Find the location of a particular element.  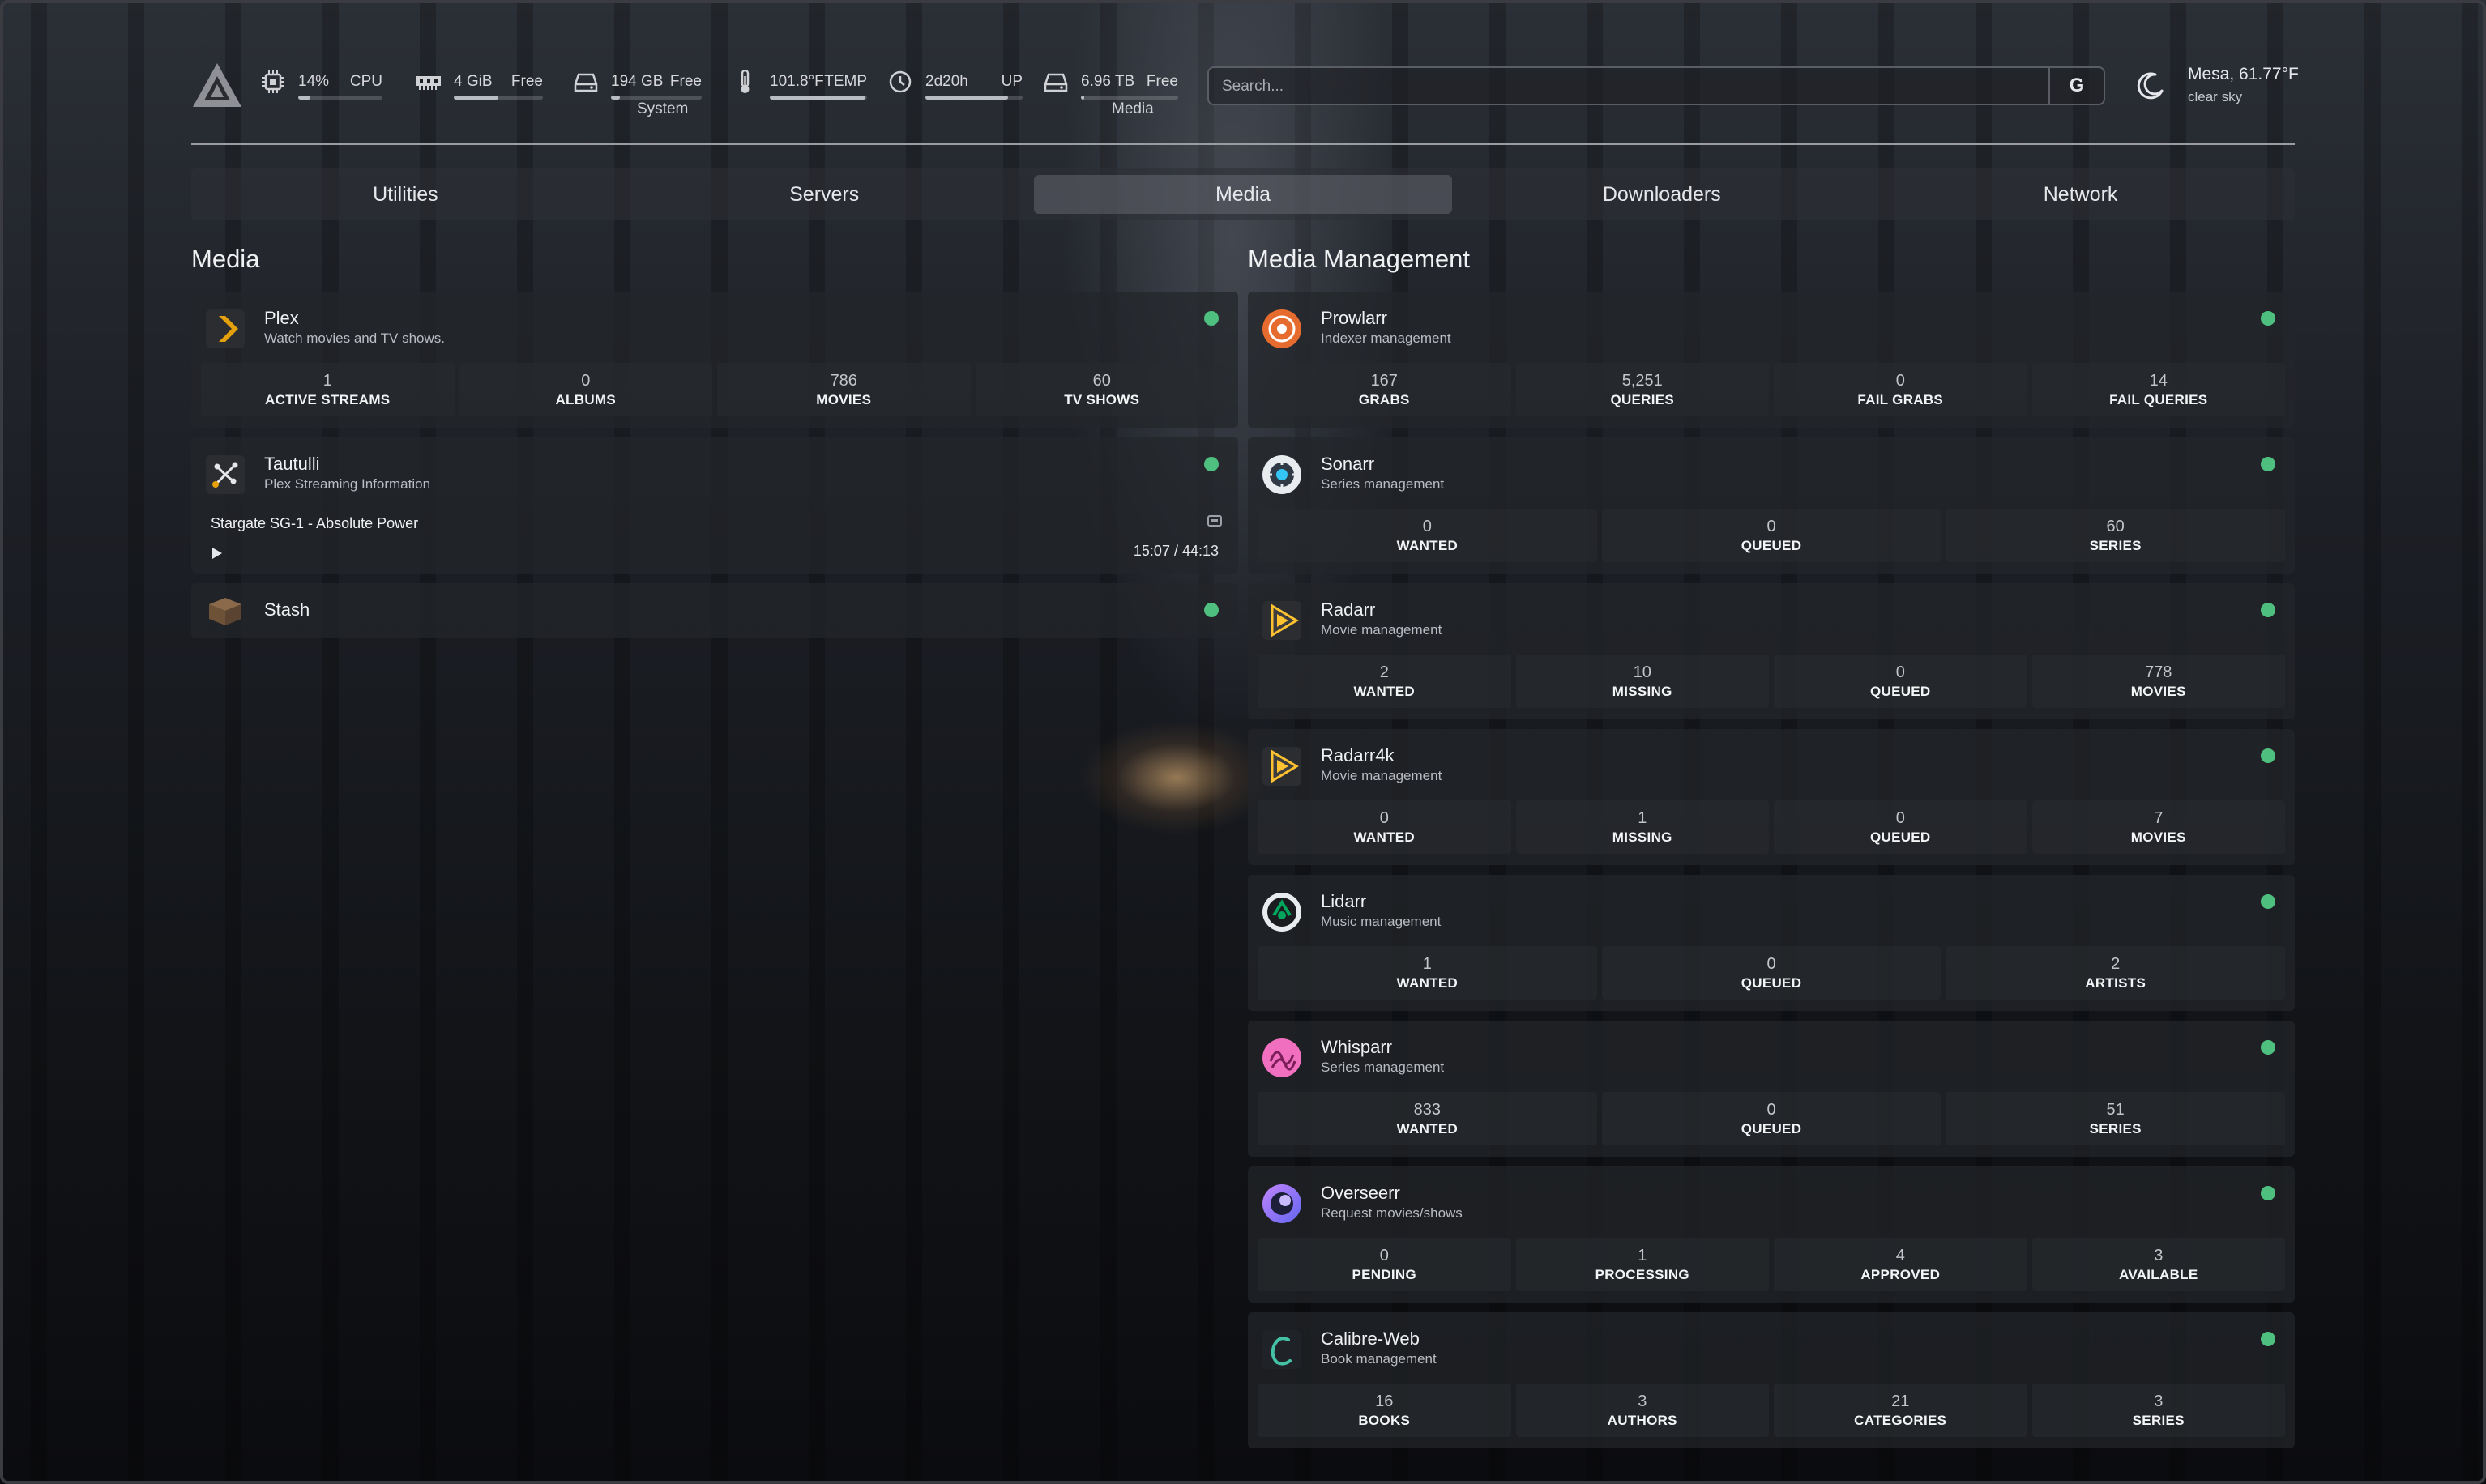

plex-icon is located at coordinates (225, 328).